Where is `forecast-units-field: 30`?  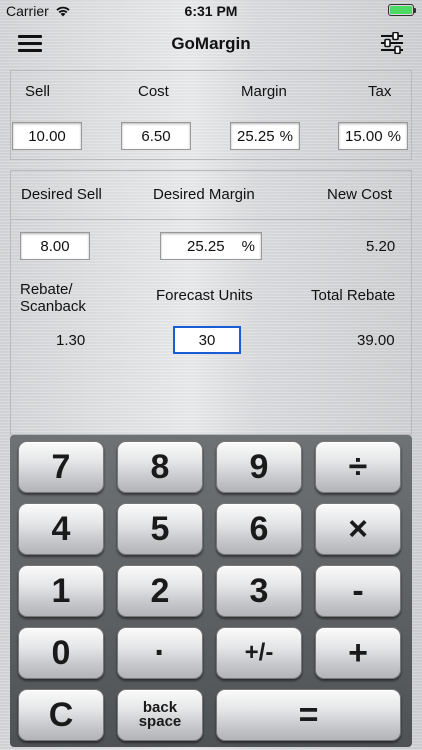
forecast-units-field: 30 is located at coordinates (207, 340).